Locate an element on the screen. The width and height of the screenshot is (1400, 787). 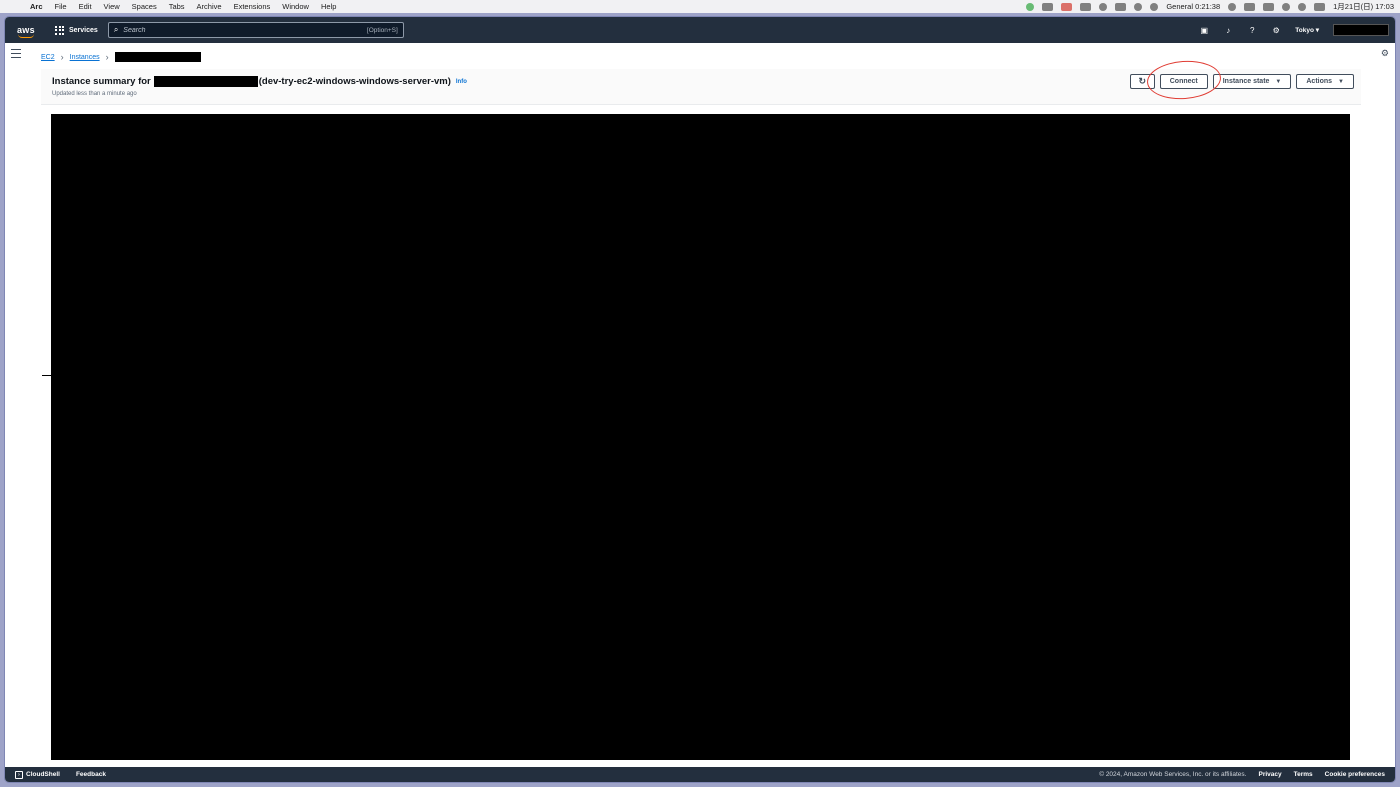
title-instance-name: (dev-try-ec2-windows-windows-server-vm) is located at coordinates (354, 81).